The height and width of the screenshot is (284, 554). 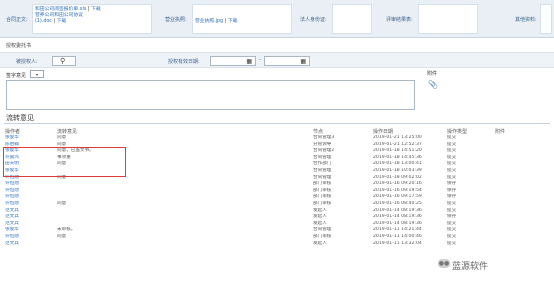 I want to click on table-row: 许恒勋 部门审核 2019-01-16 09:20:16 保存, so click(x=277, y=184).